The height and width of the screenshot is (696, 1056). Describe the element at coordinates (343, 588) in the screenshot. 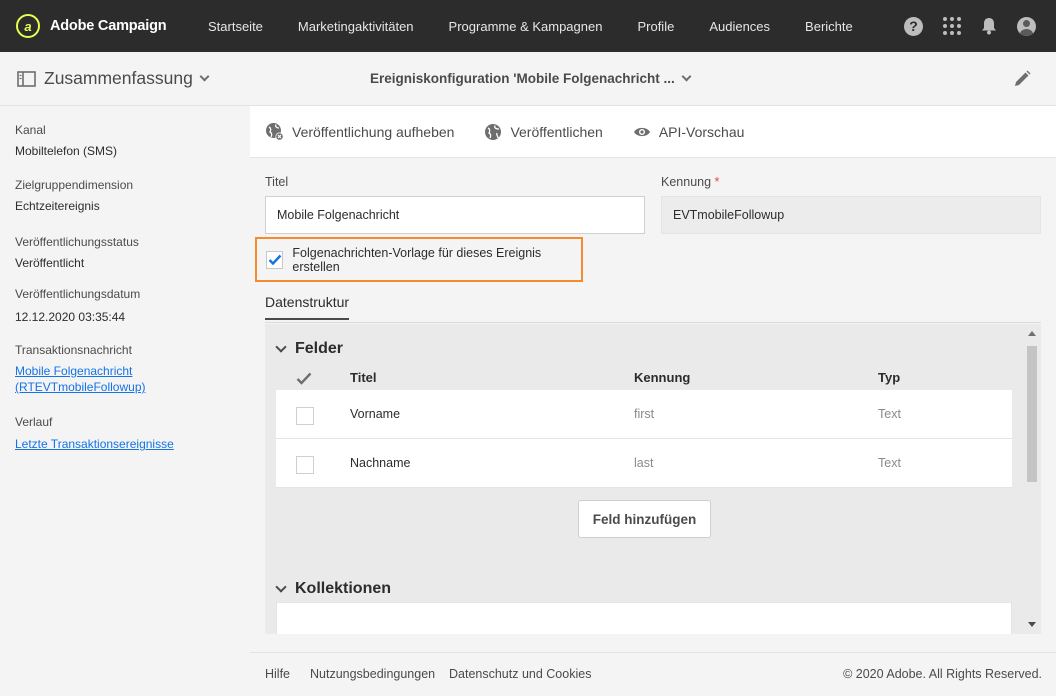

I see `collections-section-title: Kollektionen` at that location.